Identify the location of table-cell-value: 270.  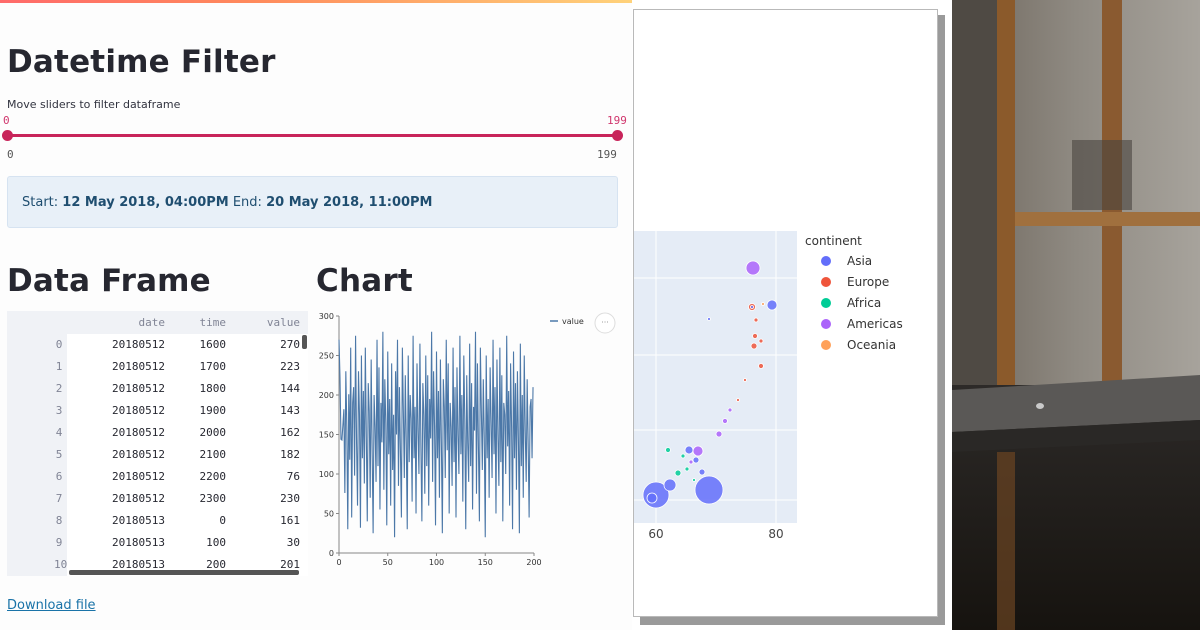
(290, 344).